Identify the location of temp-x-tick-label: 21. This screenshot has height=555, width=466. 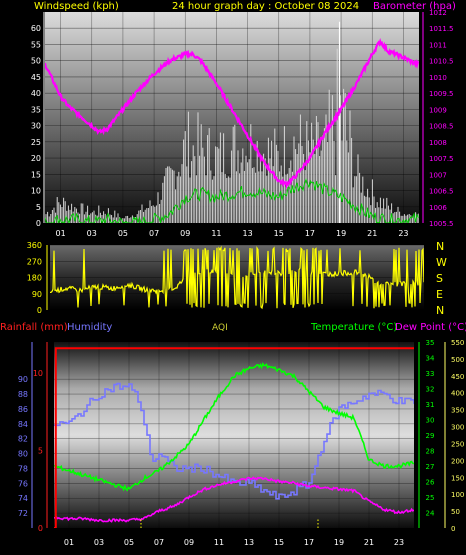
(369, 542).